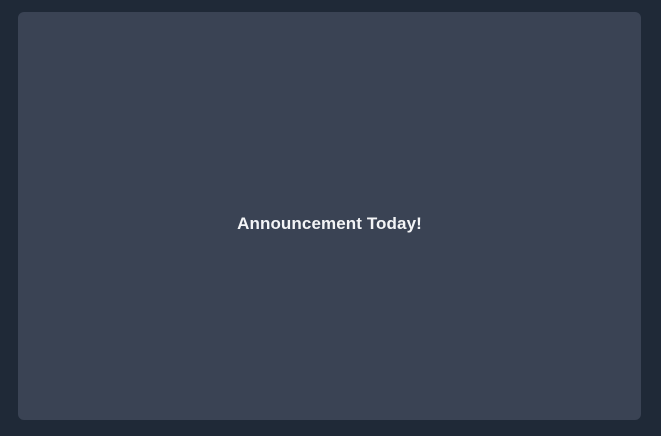 The width and height of the screenshot is (661, 436). What do you see at coordinates (329, 223) in the screenshot?
I see `announcement-message: Announcement Today!` at bounding box center [329, 223].